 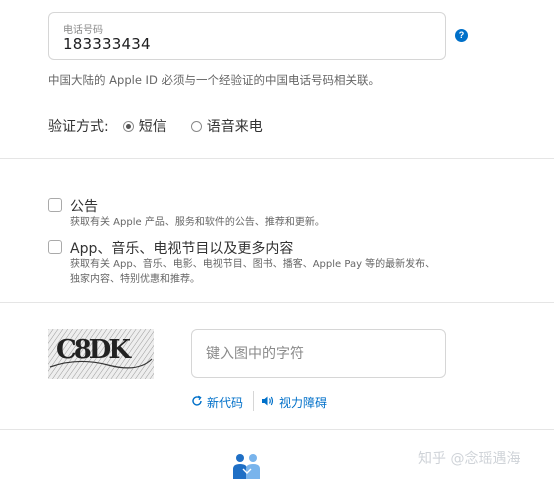 I want to click on phone-field: 电话号码 183333434, so click(x=247, y=36).